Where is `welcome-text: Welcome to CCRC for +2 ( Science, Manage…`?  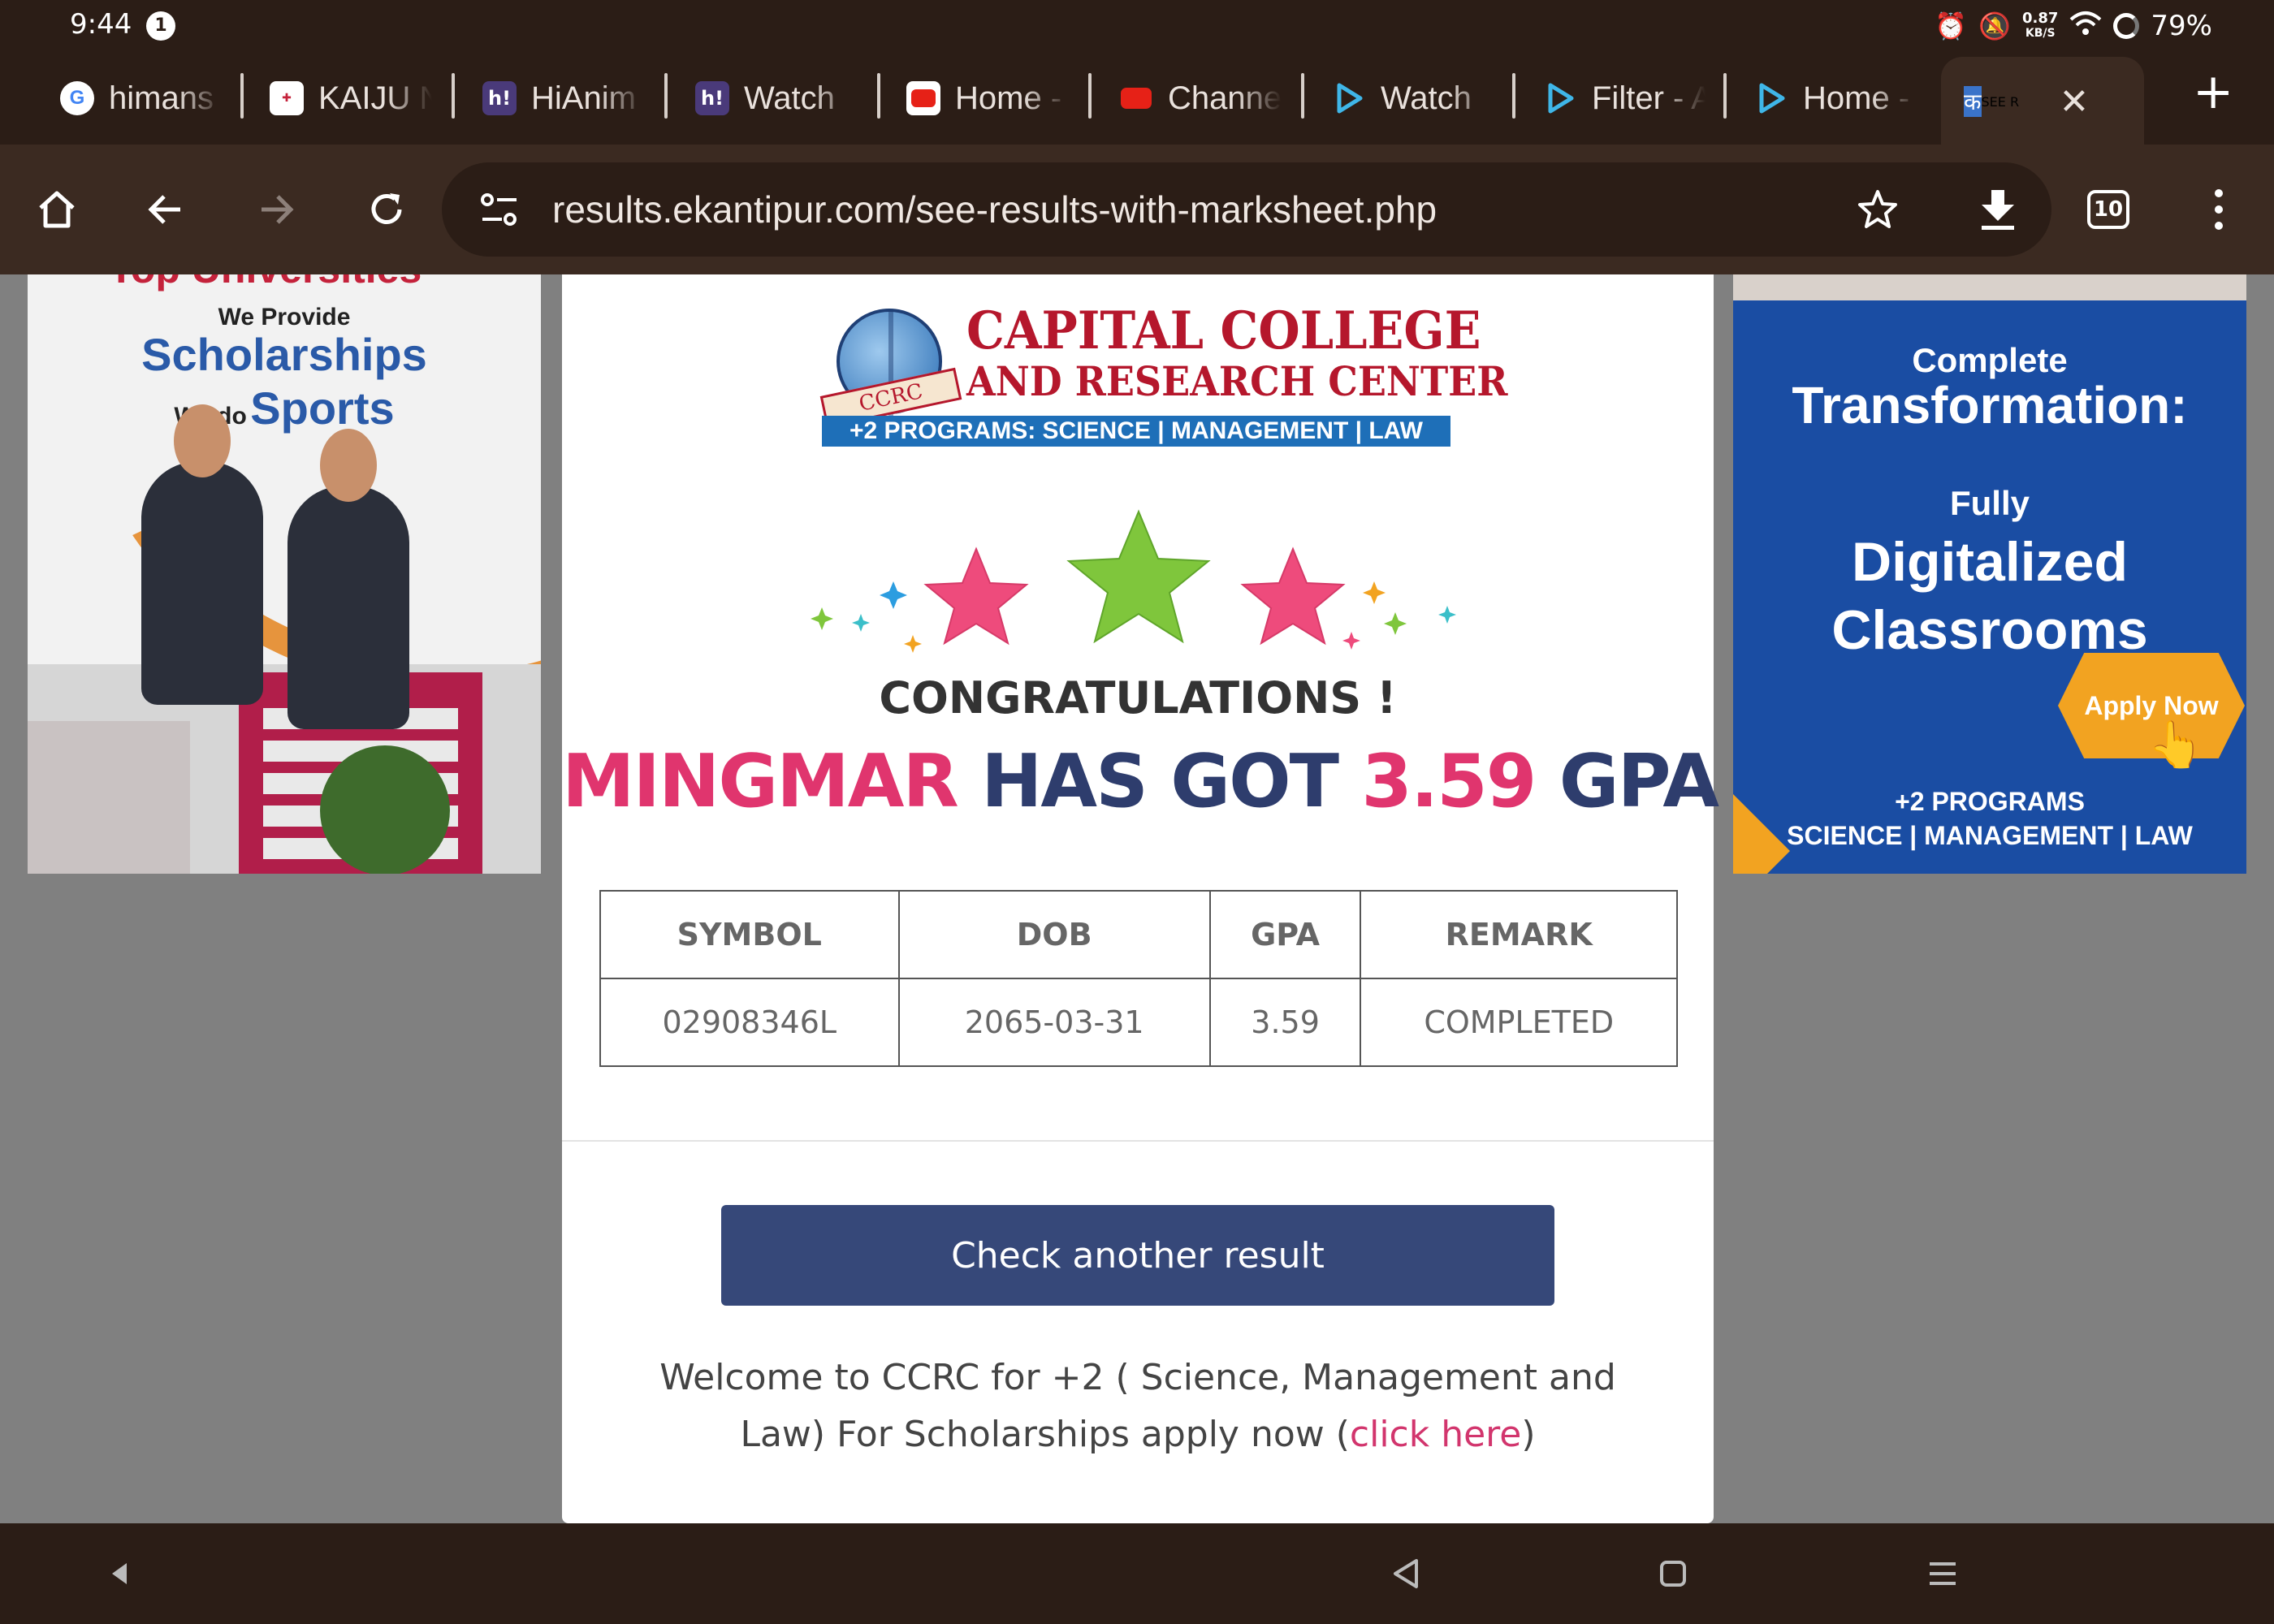 welcome-text: Welcome to CCRC for +2 ( Science, Manage… is located at coordinates (1138, 1406).